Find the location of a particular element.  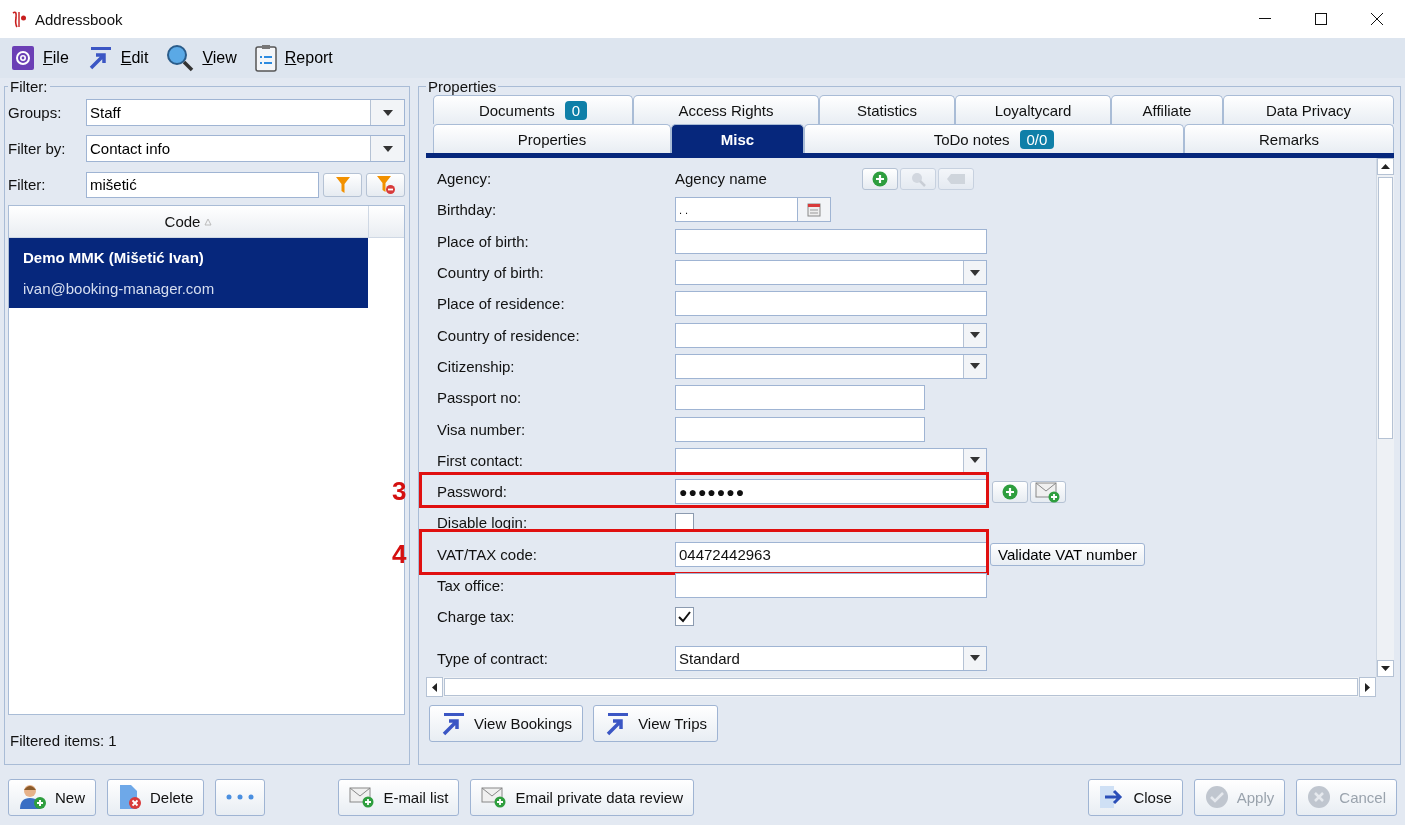

menu-item: View is located at coordinates (201, 58).